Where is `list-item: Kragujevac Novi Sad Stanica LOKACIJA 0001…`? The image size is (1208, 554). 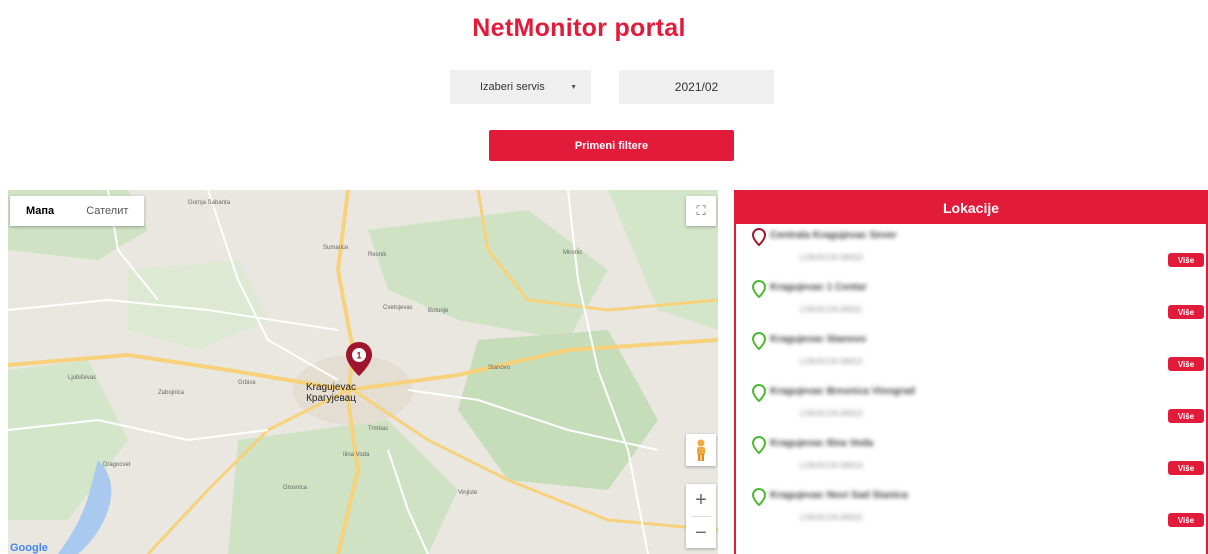
list-item: Kragujevac Novi Sad Stanica LOKACIJA 0001… is located at coordinates (971, 510).